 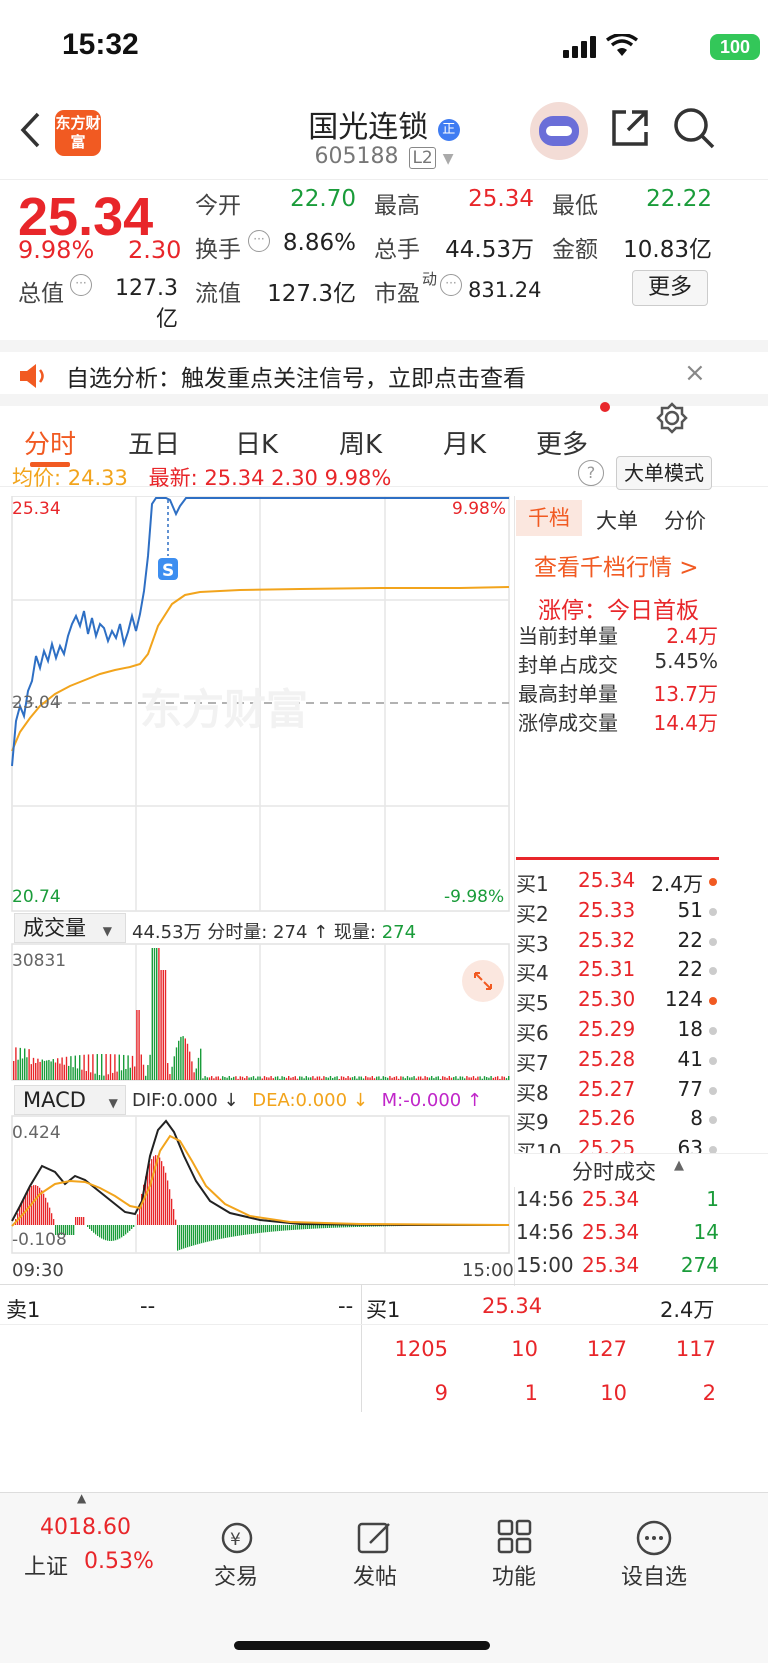 I want to click on bid-price: 25.30, so click(x=607, y=999).